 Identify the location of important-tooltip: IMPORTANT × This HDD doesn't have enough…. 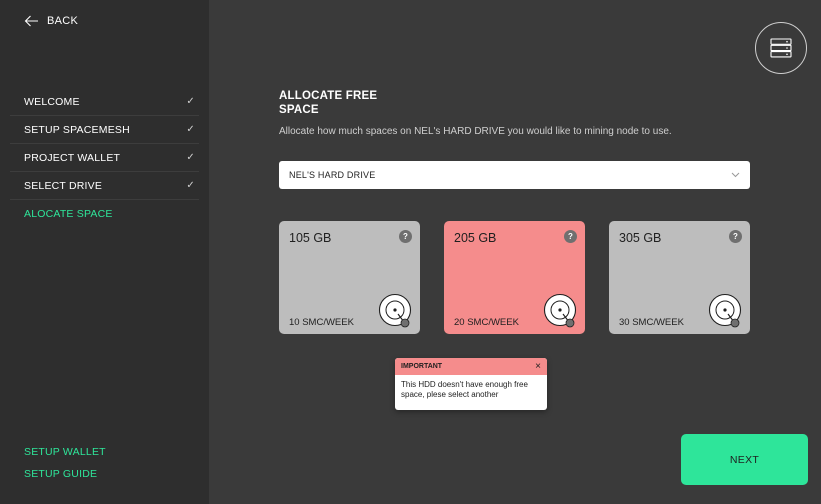
(471, 384).